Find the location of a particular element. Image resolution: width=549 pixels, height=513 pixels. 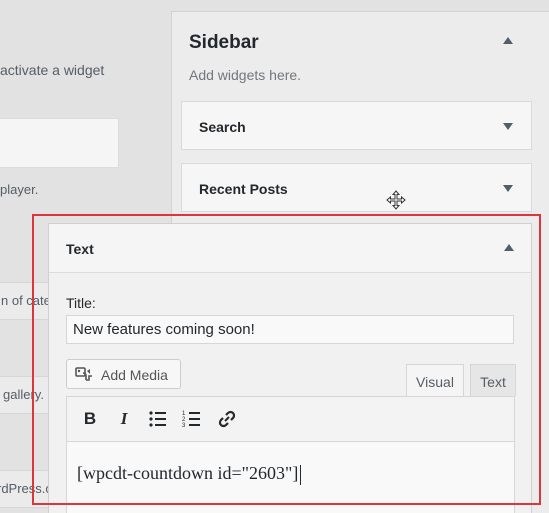

add-media-button: Add Media is located at coordinates (123, 374).